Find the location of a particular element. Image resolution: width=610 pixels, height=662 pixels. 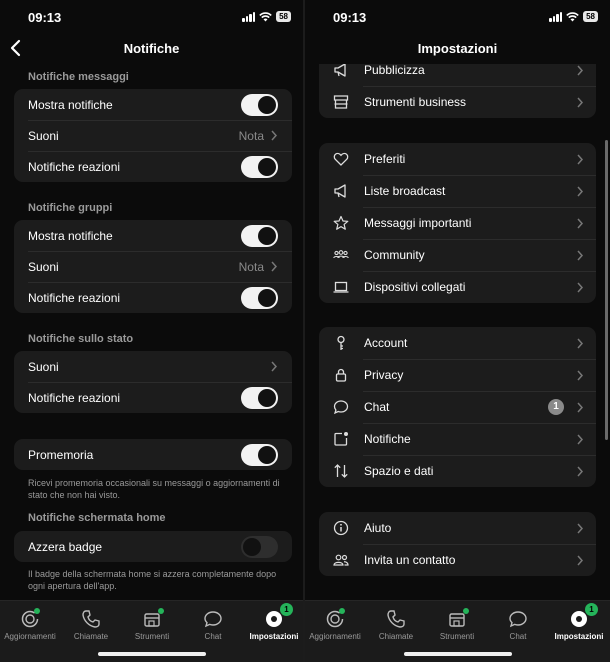

help-group: Aiuto Invita un contatto is located at coordinates (457, 544).